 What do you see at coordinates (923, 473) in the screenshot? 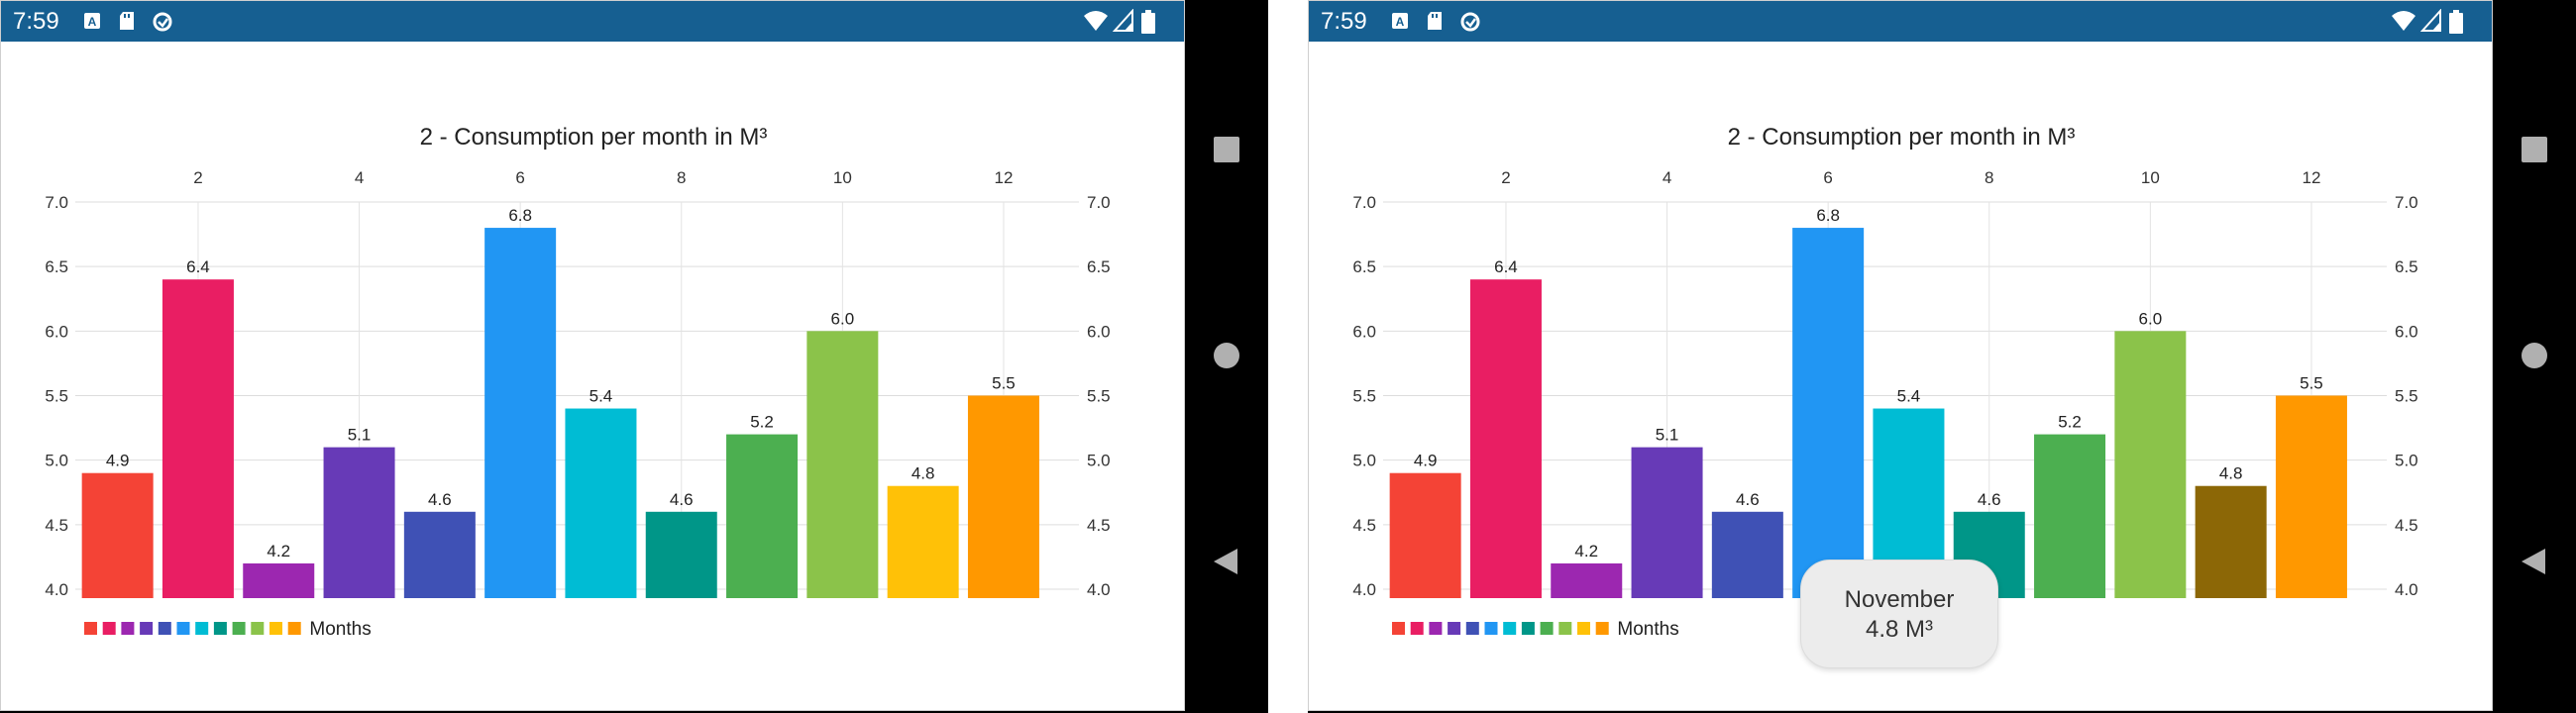
I see `bar-value-label: 4.8` at bounding box center [923, 473].